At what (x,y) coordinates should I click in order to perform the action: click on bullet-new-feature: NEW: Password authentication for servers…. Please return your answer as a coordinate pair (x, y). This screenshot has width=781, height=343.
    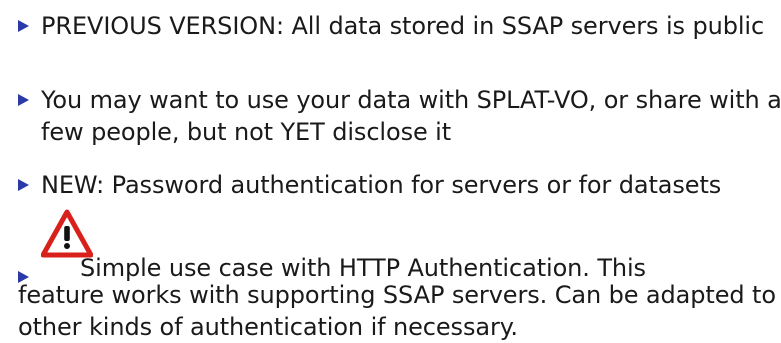
    Looking at the image, I should click on (399, 185).